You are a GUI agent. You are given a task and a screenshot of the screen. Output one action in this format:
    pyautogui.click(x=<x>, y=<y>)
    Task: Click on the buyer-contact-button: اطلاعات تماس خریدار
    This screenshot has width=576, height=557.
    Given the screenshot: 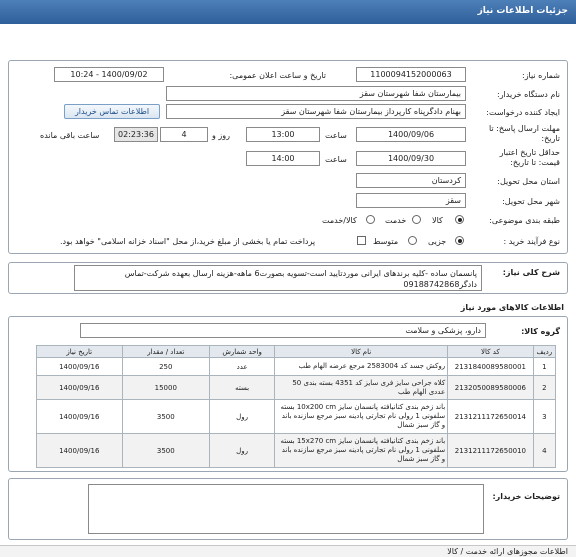 What is the action you would take?
    pyautogui.click(x=112, y=111)
    